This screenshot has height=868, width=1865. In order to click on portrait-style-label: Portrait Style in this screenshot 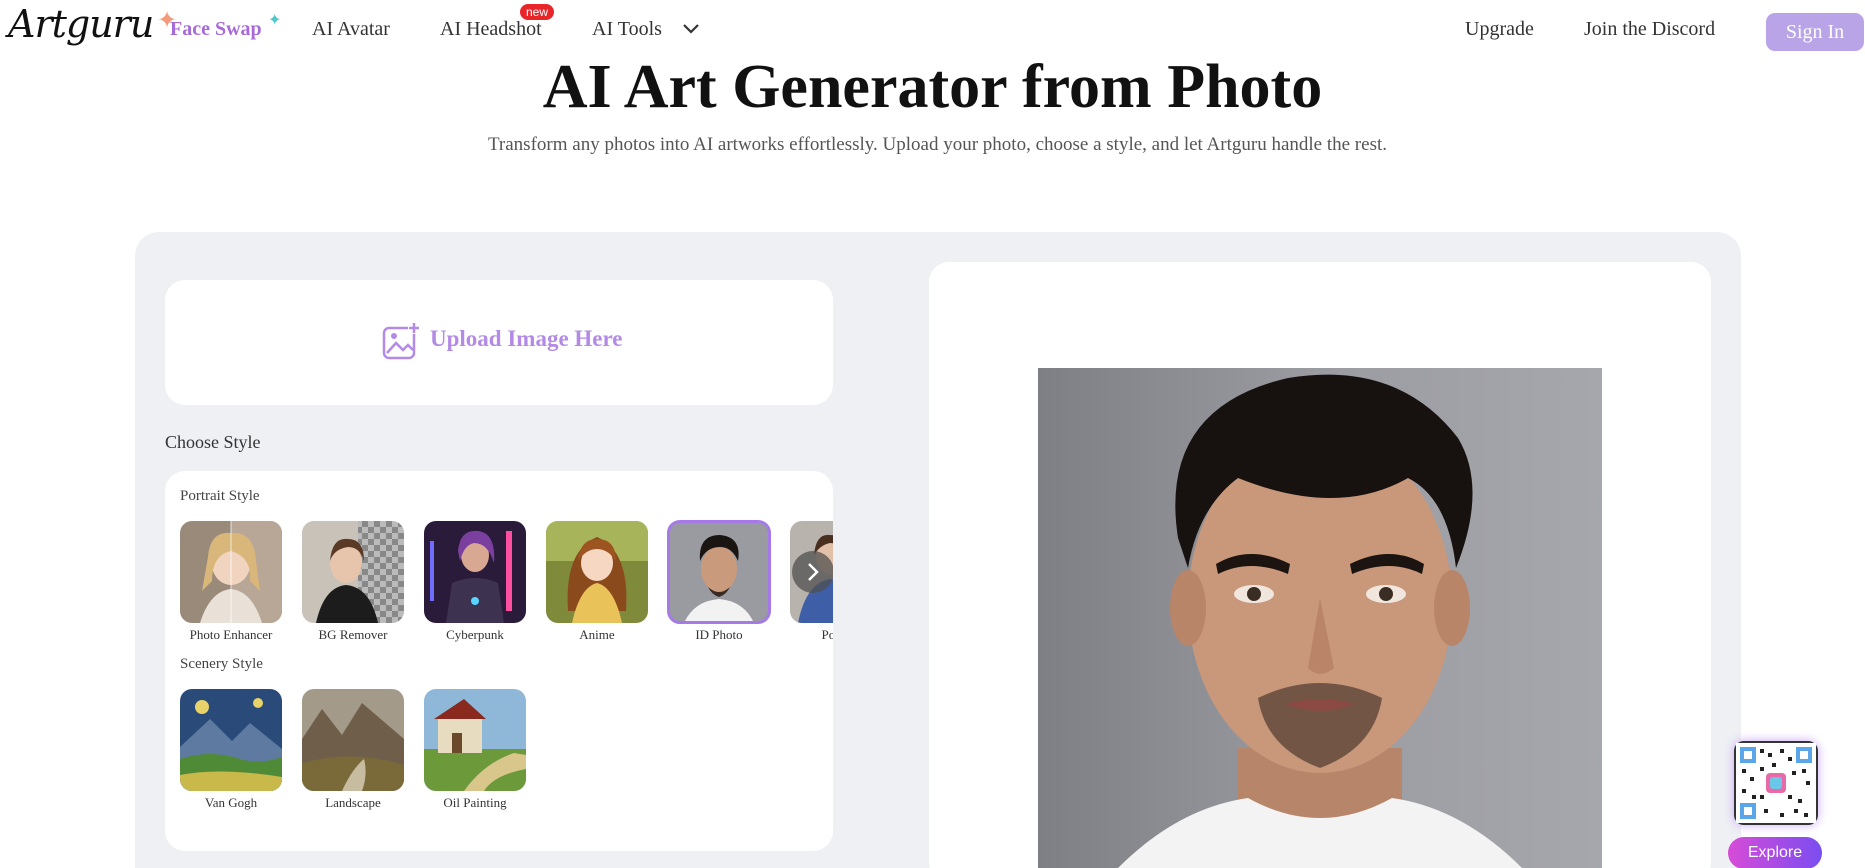, I will do `click(220, 496)`.